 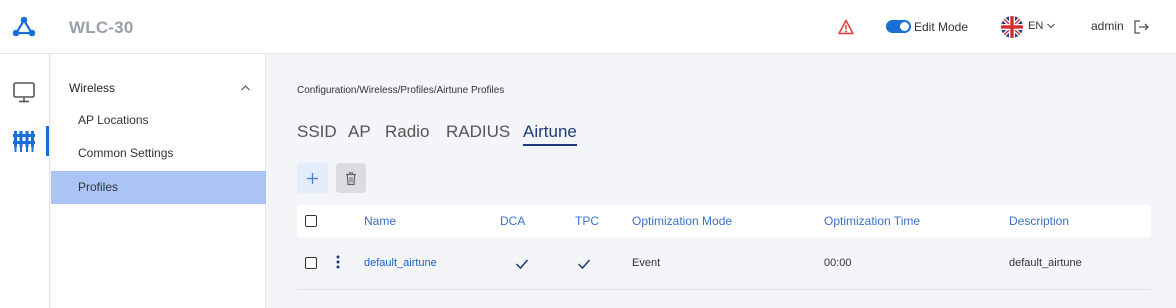 I want to click on app-logo-icon, so click(x=24, y=27).